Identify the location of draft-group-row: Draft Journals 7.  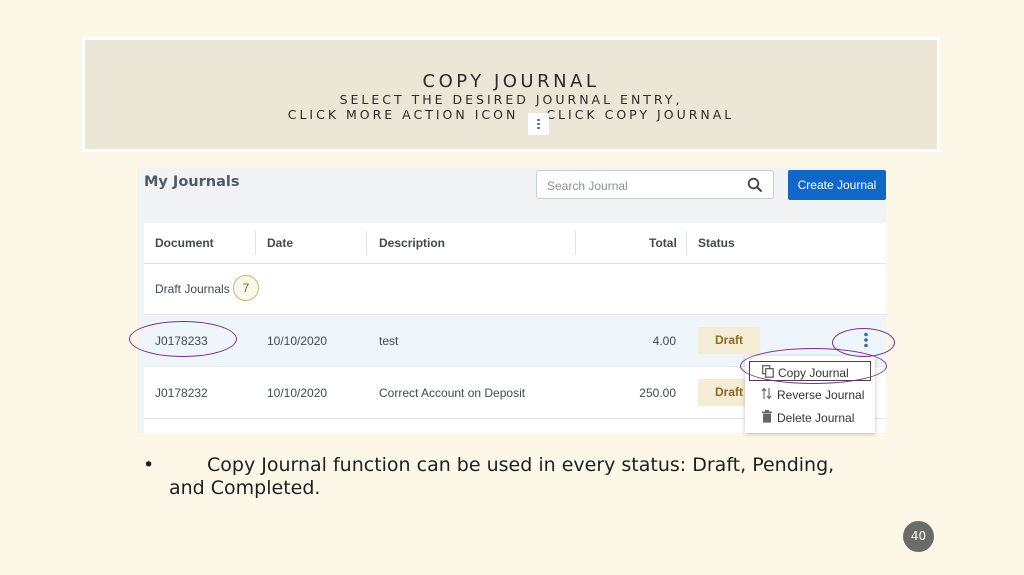
(515, 289).